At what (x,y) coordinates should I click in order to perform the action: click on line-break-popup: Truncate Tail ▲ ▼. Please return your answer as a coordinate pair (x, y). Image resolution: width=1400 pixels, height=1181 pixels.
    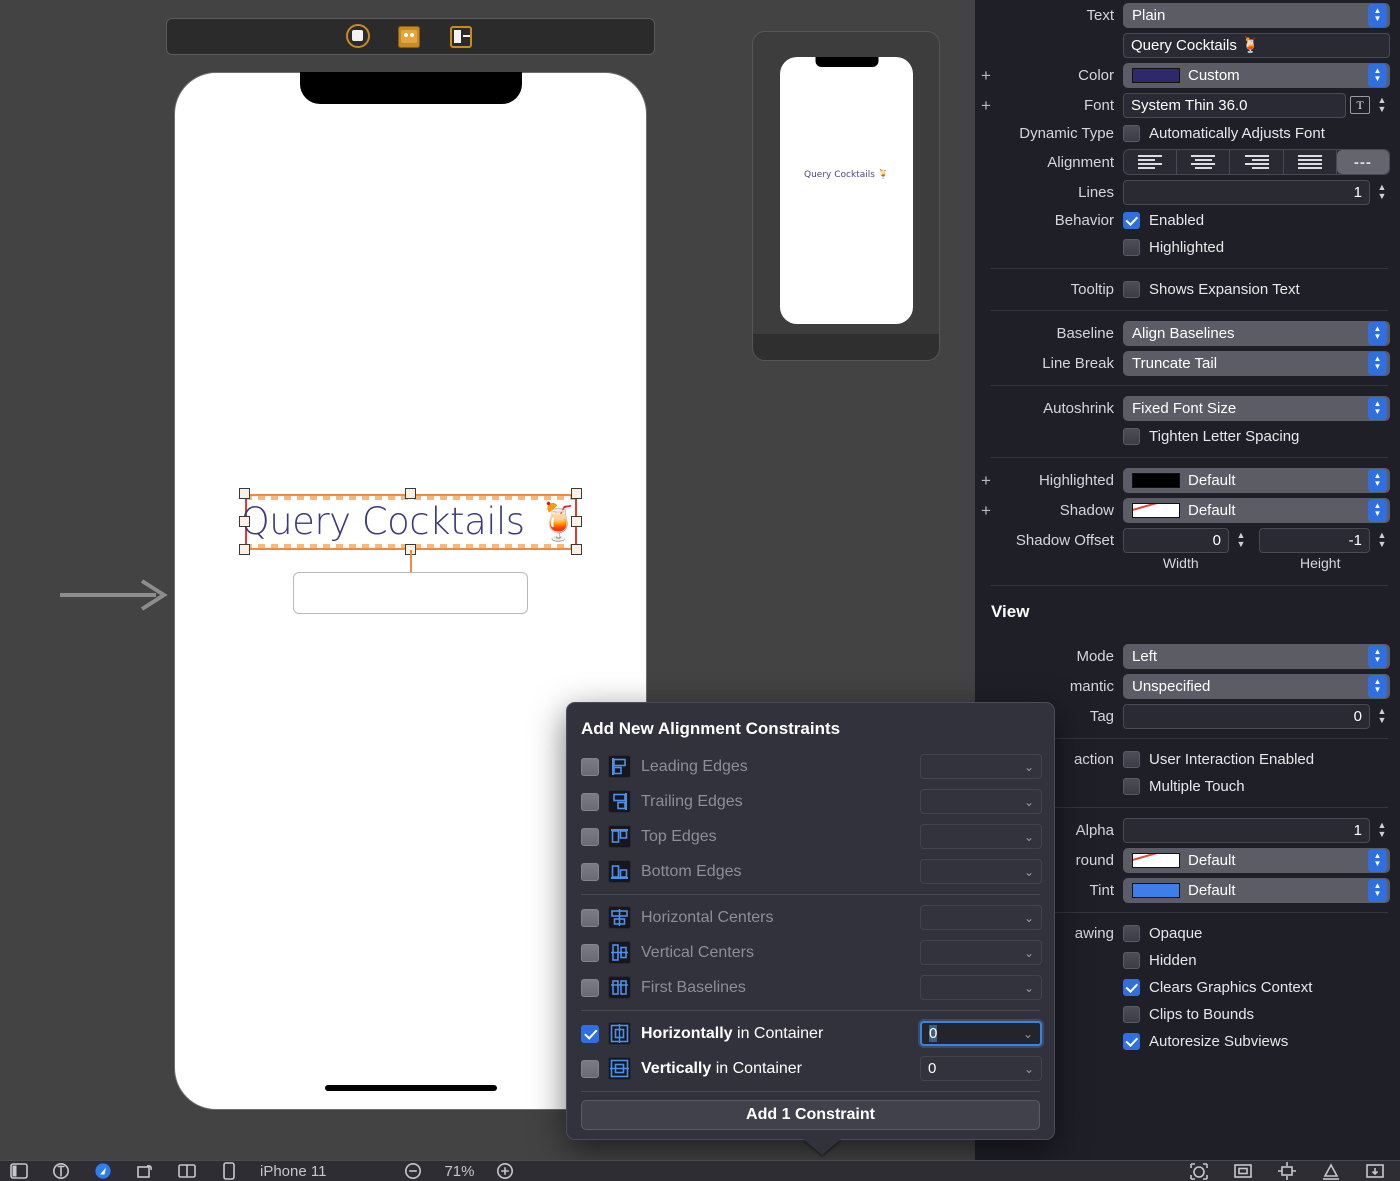
    Looking at the image, I should click on (1256, 363).